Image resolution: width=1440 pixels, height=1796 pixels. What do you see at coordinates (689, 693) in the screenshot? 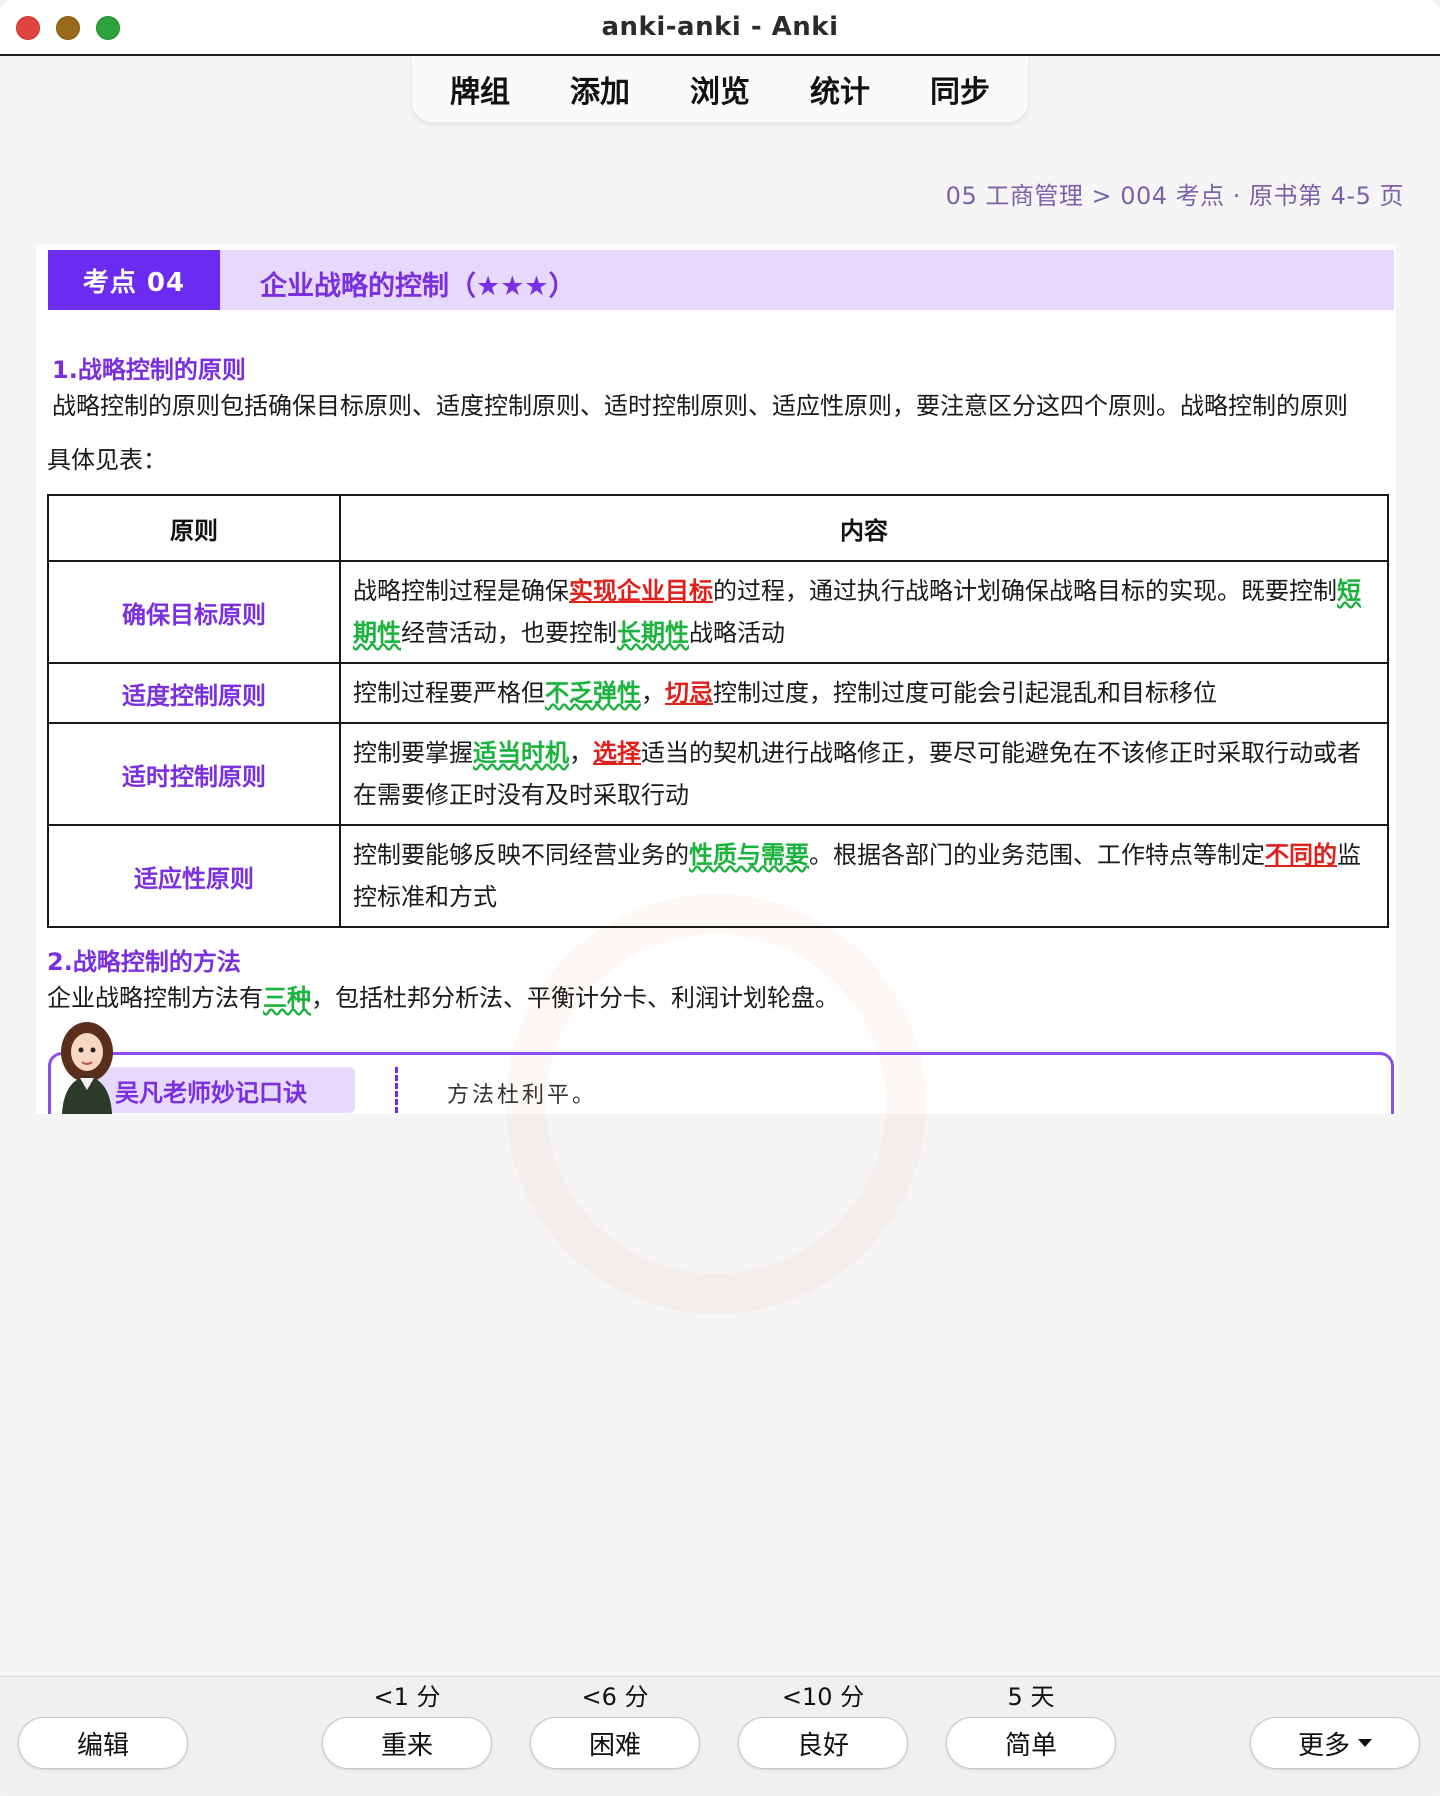
I see `content-highlight: 切忌` at bounding box center [689, 693].